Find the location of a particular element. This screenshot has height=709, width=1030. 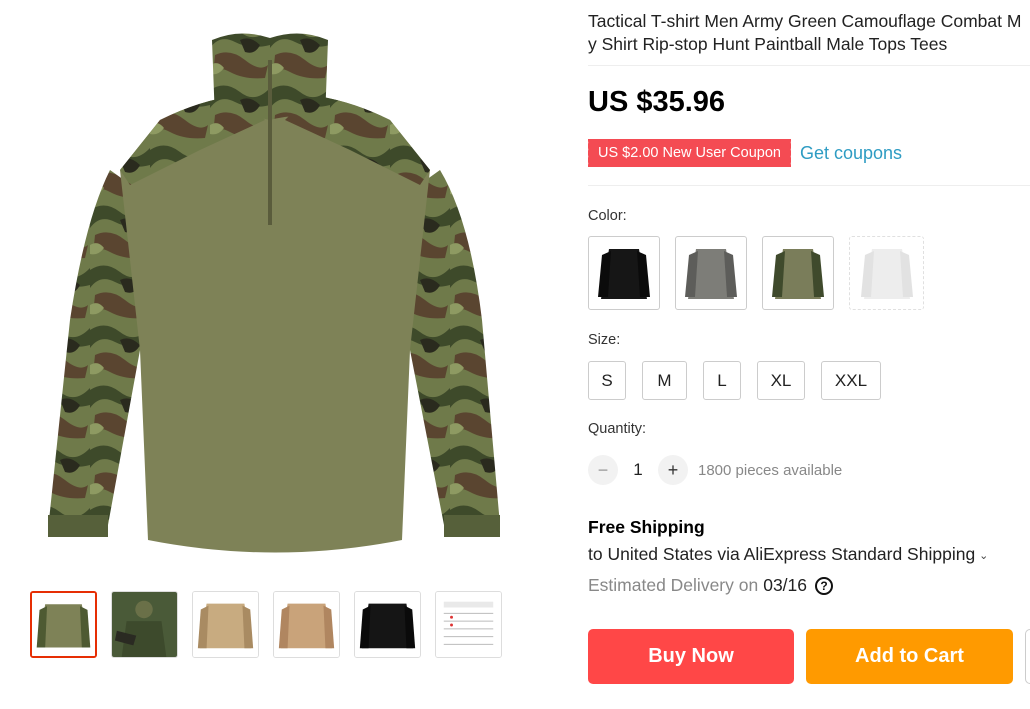

gray-shirt-swatch is located at coordinates (711, 274).